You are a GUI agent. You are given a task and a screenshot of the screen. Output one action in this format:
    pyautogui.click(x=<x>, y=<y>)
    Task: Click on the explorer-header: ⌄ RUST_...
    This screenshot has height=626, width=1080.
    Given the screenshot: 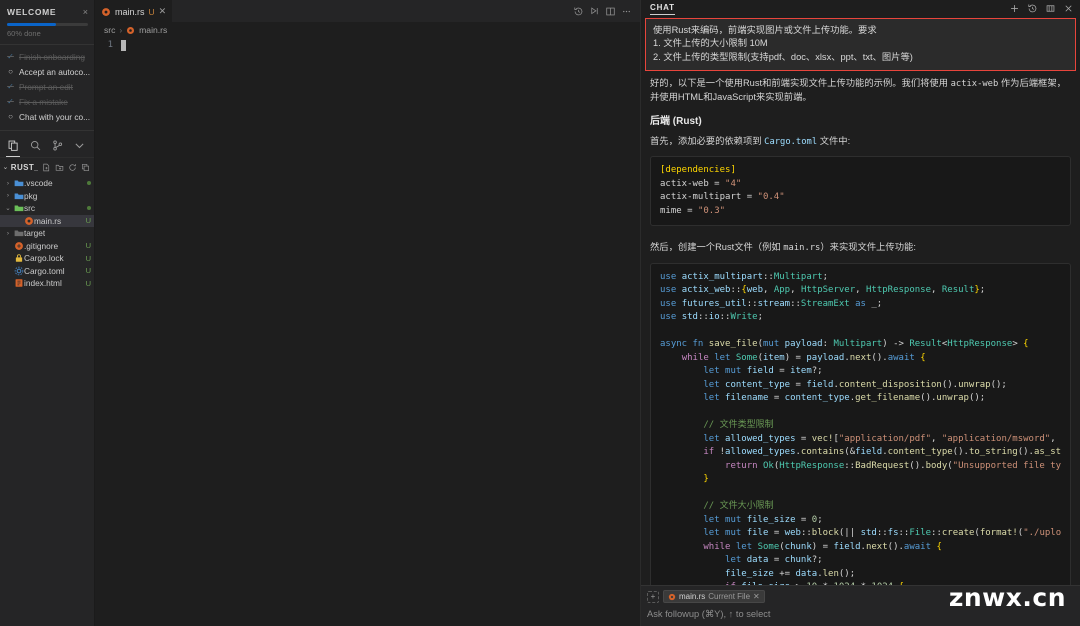 What is the action you would take?
    pyautogui.click(x=47, y=166)
    